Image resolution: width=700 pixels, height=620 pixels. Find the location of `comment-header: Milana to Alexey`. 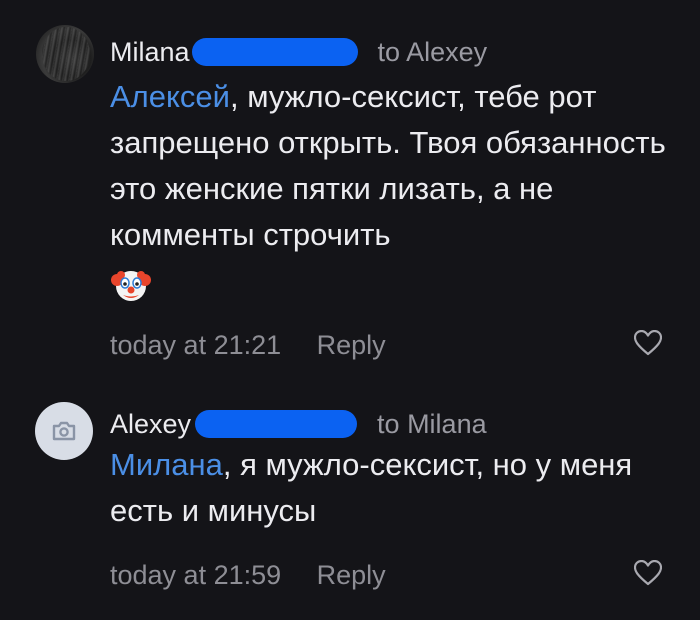

comment-header: Milana to Alexey is located at coordinates (298, 52).